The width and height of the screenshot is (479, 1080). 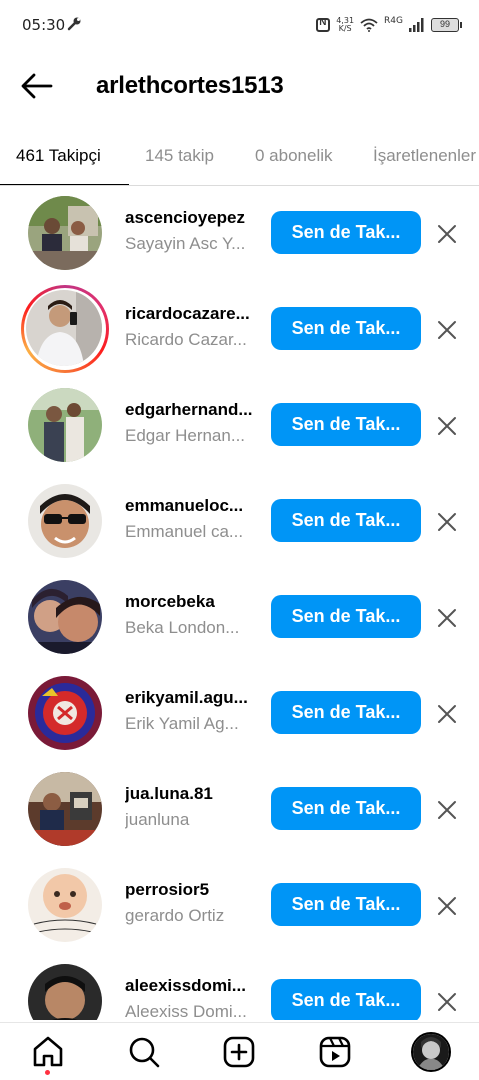 What do you see at coordinates (192, 218) in the screenshot?
I see `username: ascencioyepez` at bounding box center [192, 218].